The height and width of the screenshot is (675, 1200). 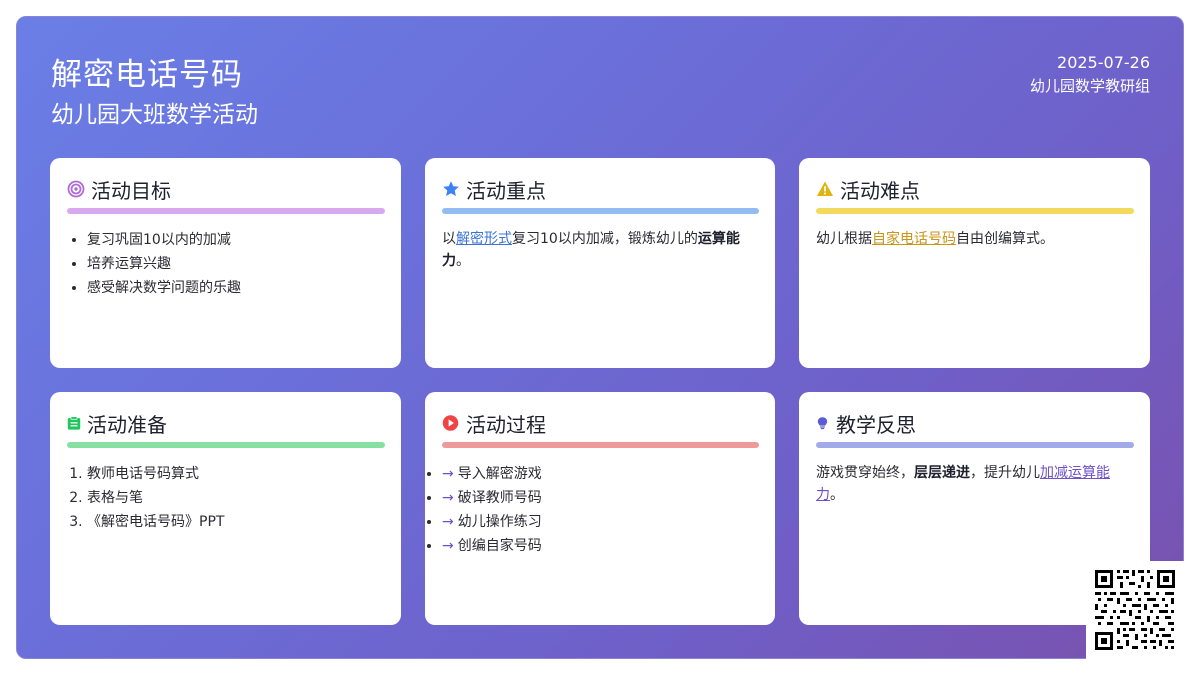 I want to click on card-prep-header: 活动准备, so click(x=226, y=423).